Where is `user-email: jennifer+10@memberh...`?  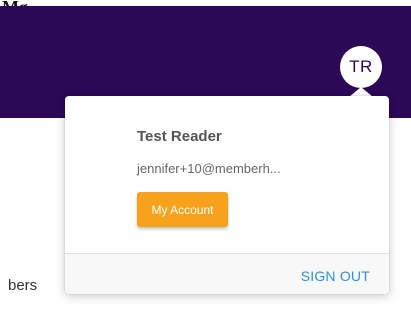 user-email: jennifer+10@memberh... is located at coordinates (209, 168).